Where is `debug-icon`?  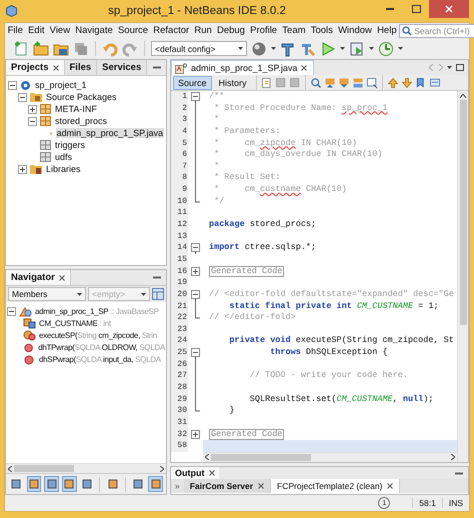 debug-icon is located at coordinates (357, 48).